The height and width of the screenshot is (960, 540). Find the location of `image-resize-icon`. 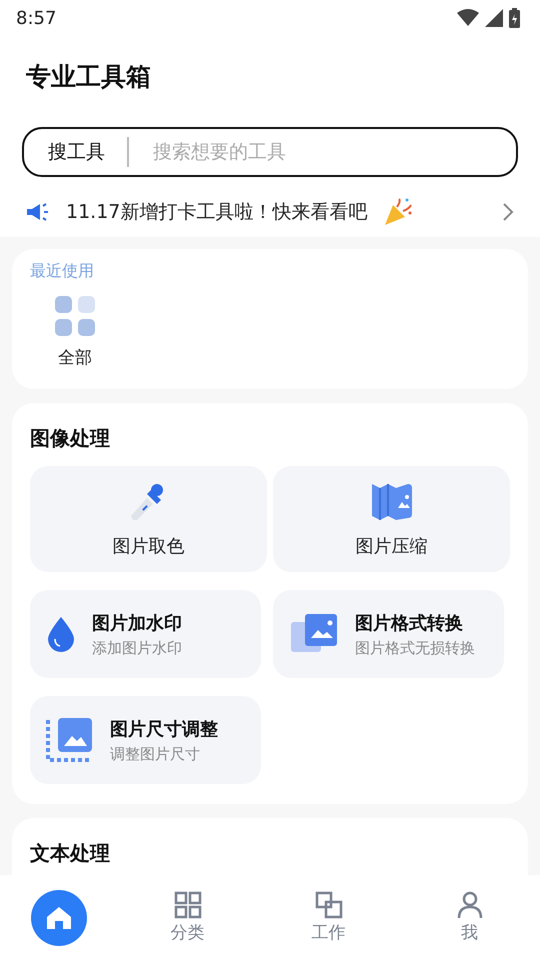

image-resize-icon is located at coordinates (70, 740).